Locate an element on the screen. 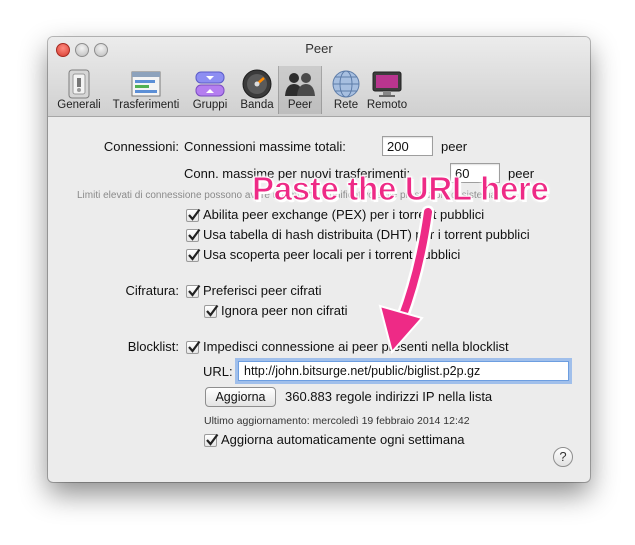  max-total-connections-label: Connessioni massime totali: is located at coordinates (265, 146).